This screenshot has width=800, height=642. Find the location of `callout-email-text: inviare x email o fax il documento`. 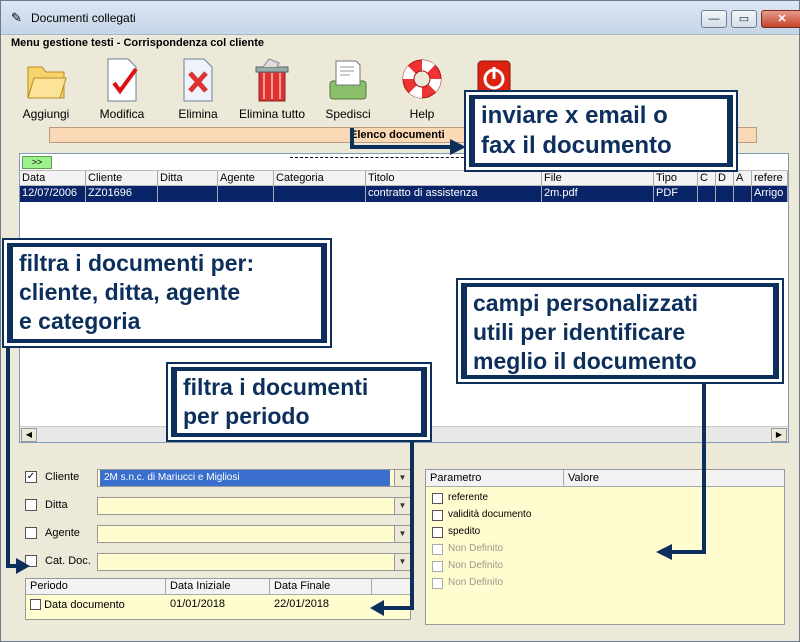

callout-email-text: inviare x email o fax il documento is located at coordinates (601, 131).